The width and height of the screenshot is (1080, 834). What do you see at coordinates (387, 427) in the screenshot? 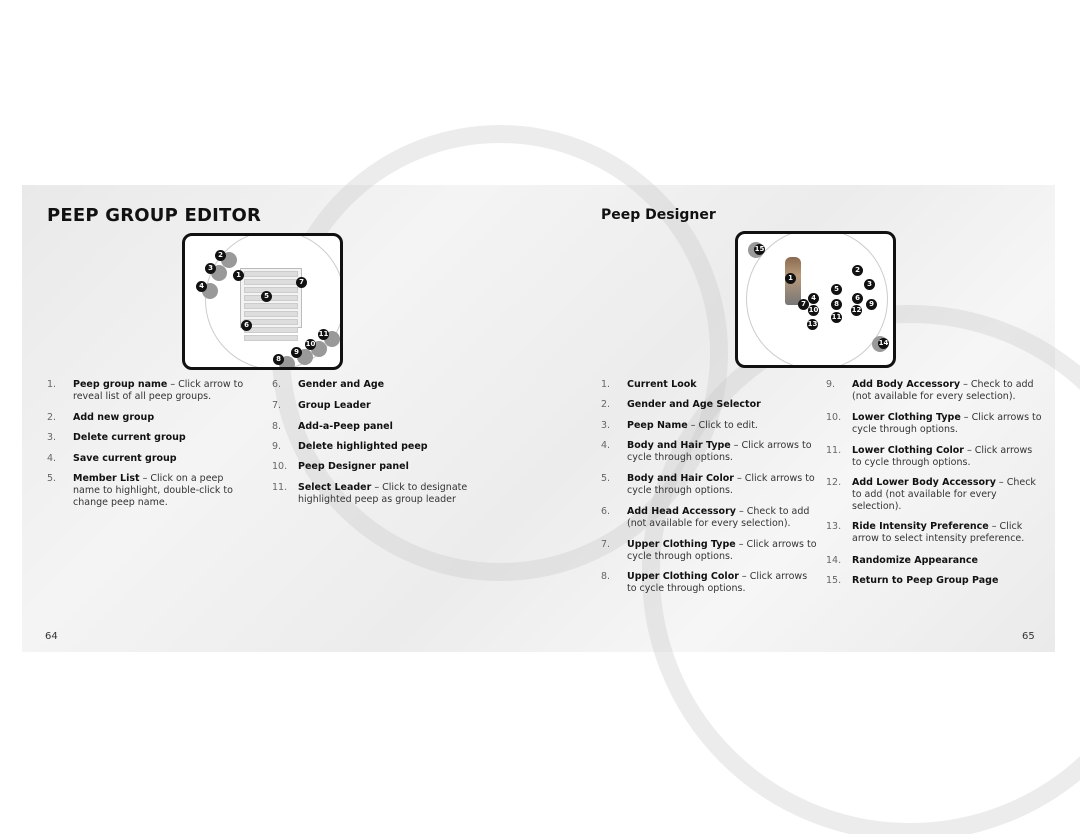
I see `item-text: Add-a-Peep panel` at bounding box center [387, 427].